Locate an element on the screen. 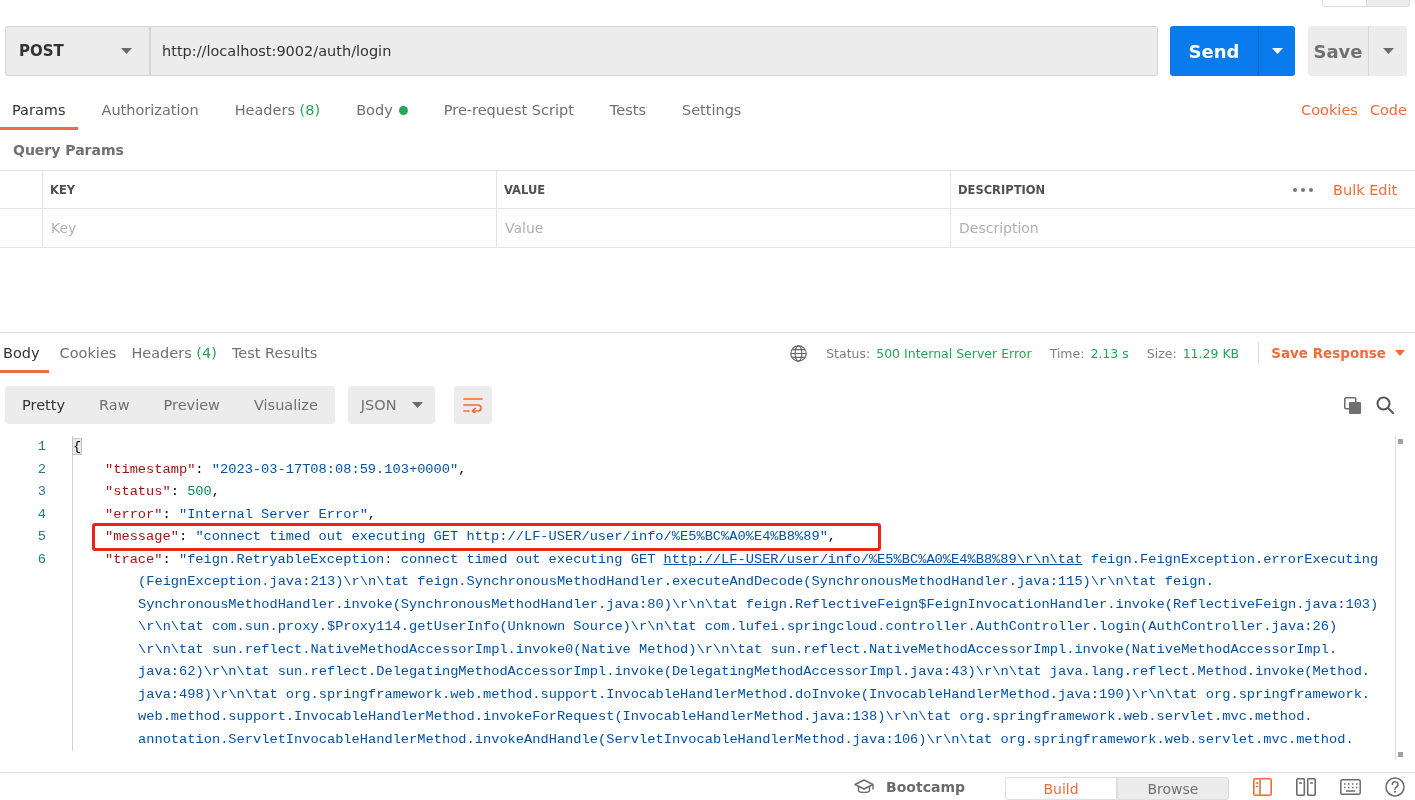  request-tab: Settings is located at coordinates (711, 110).